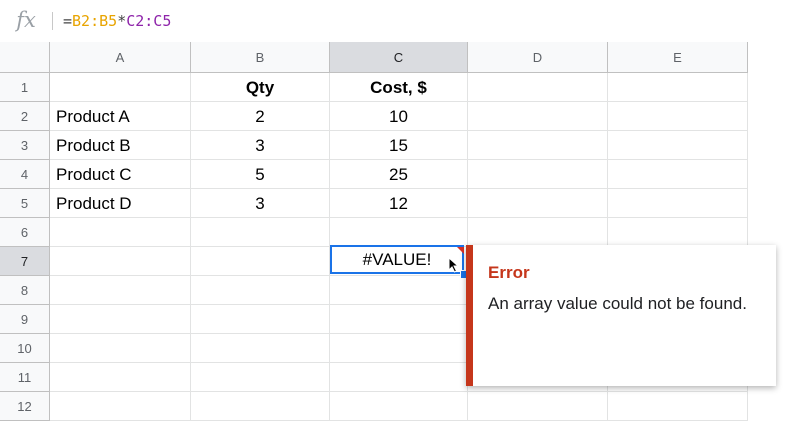 The width and height of the screenshot is (800, 421). Describe the element at coordinates (399, 87) in the screenshot. I see `cell-c1: Cost, $` at that location.